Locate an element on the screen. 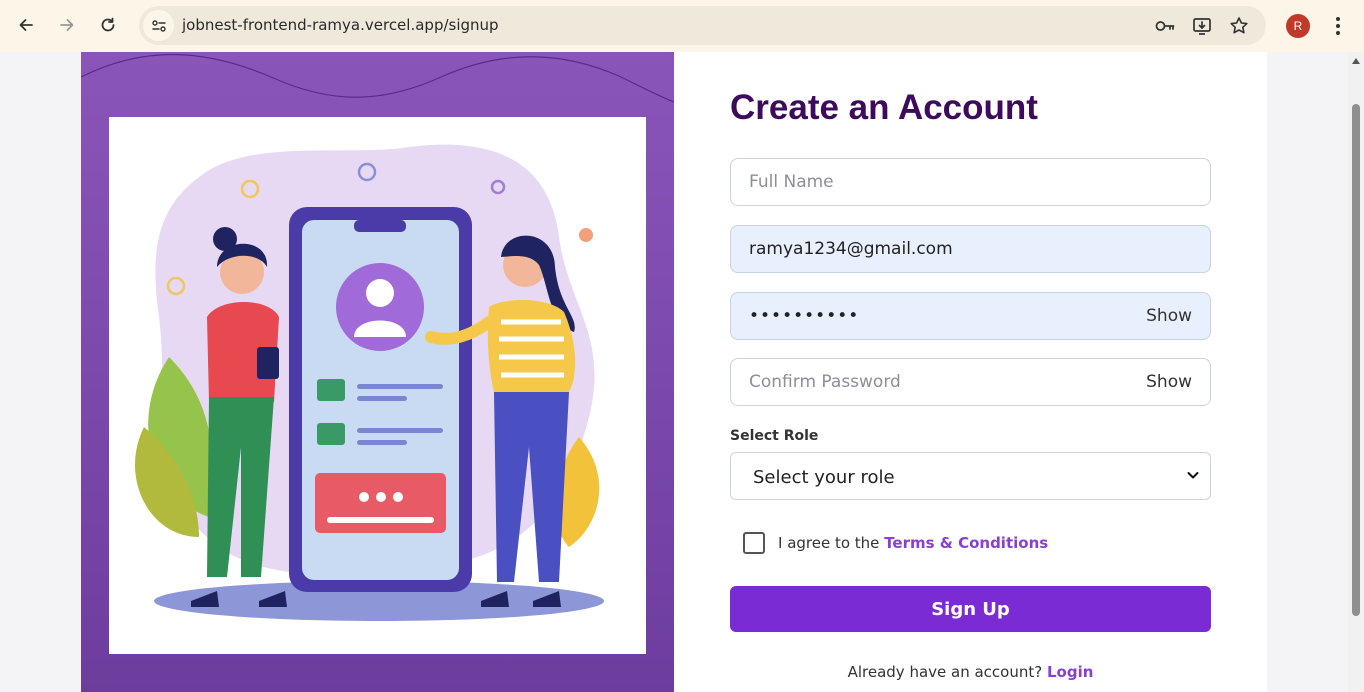  bookmark-star-icon is located at coordinates (1239, 26).